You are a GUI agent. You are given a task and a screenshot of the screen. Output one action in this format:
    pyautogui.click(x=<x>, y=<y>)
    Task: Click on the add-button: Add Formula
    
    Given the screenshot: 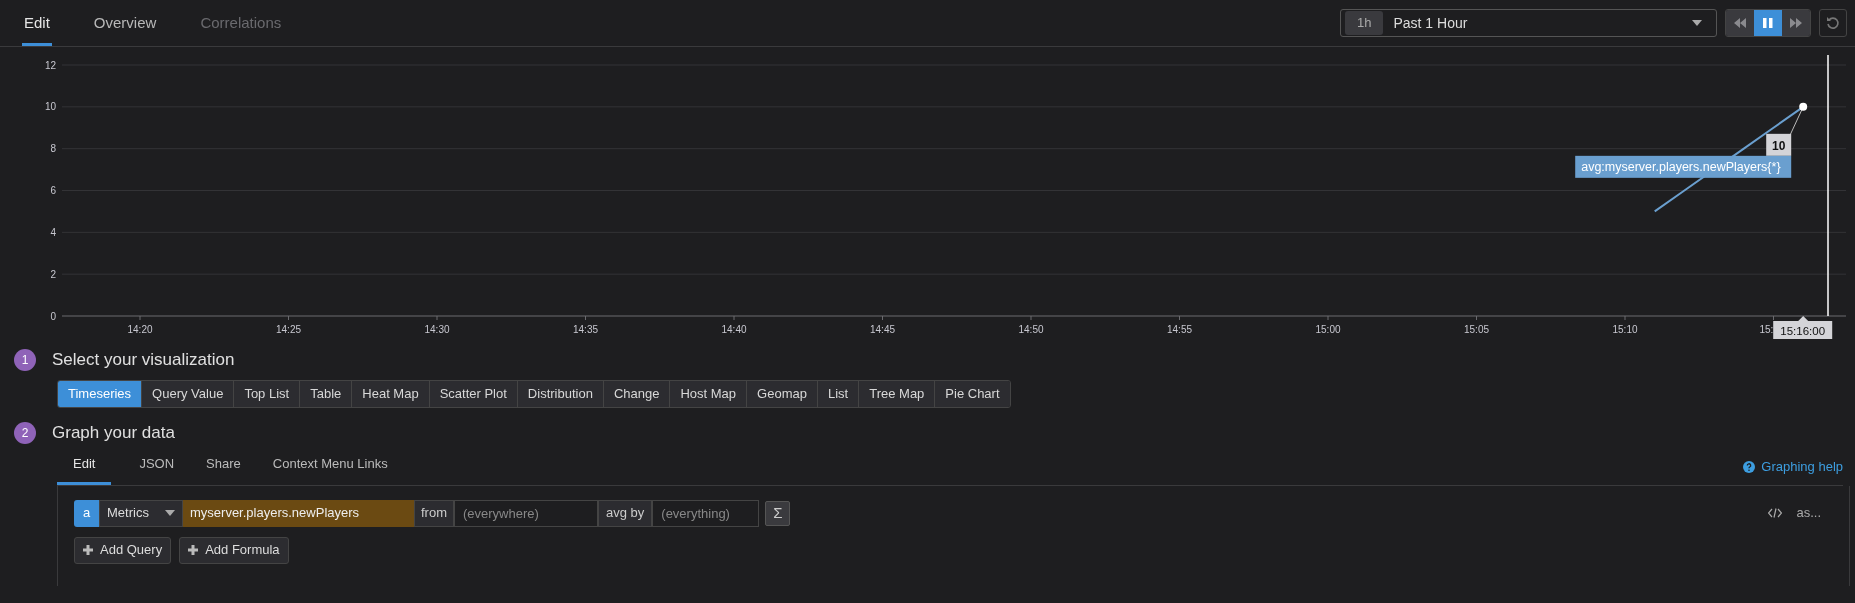 What is the action you would take?
    pyautogui.click(x=234, y=550)
    